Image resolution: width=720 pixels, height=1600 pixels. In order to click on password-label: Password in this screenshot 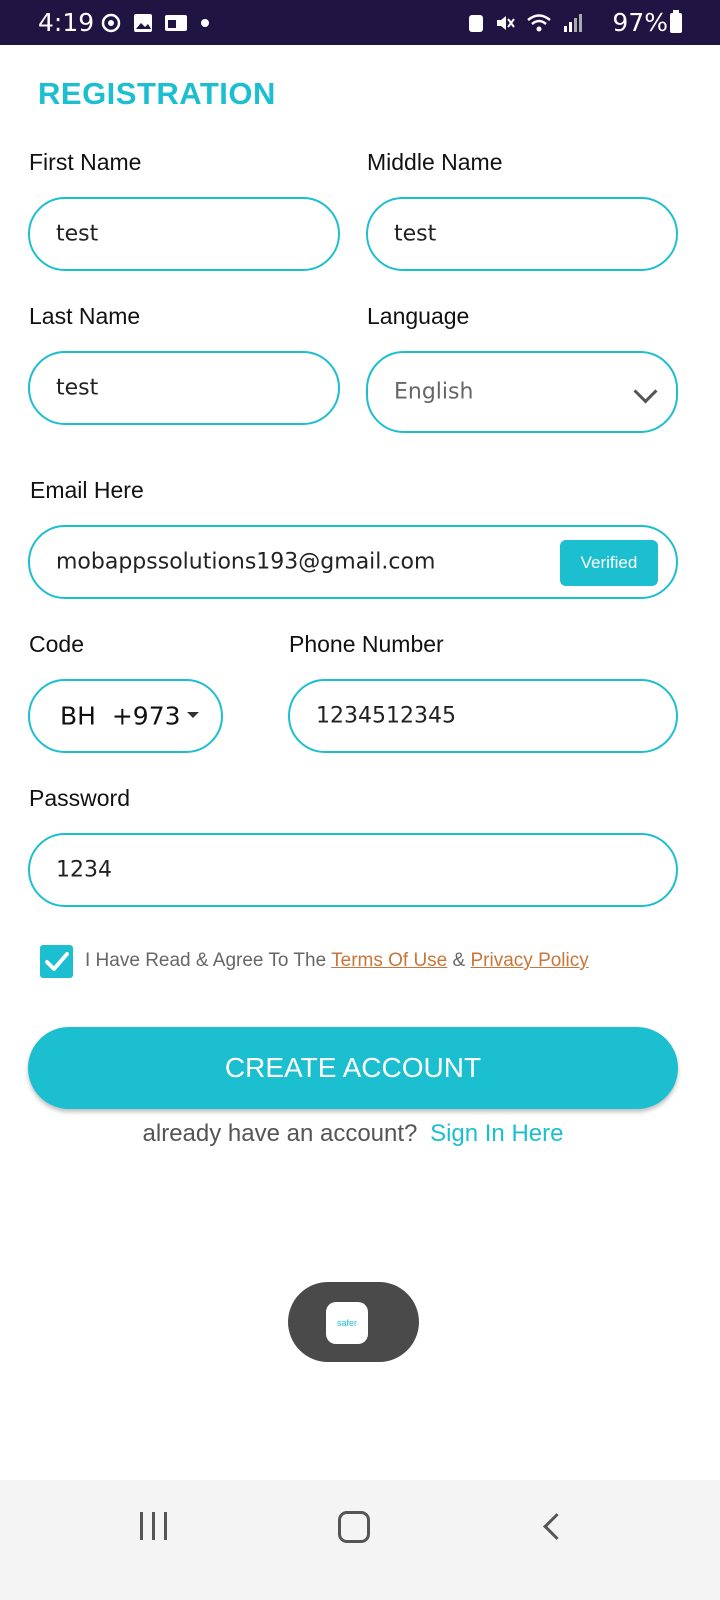, I will do `click(79, 798)`.